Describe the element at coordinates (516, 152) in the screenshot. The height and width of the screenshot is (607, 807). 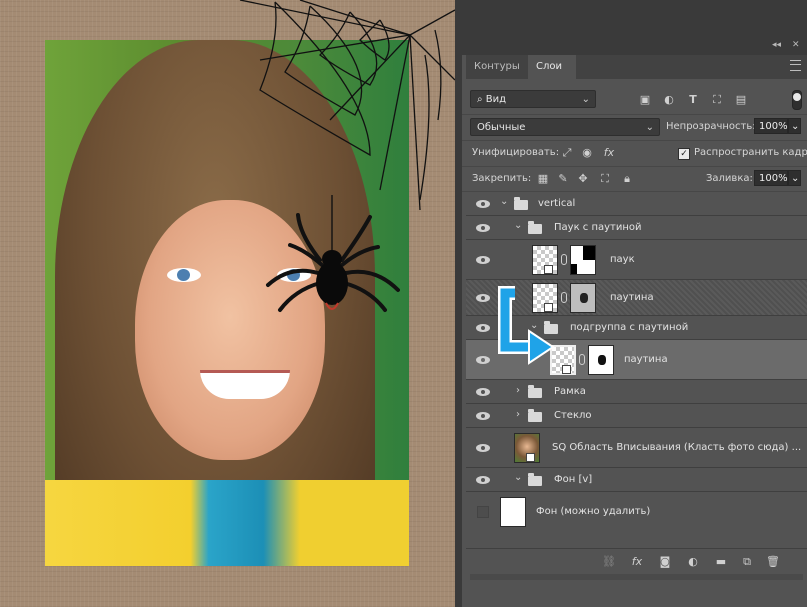
I see `unify-label: Унифицировать:` at that location.